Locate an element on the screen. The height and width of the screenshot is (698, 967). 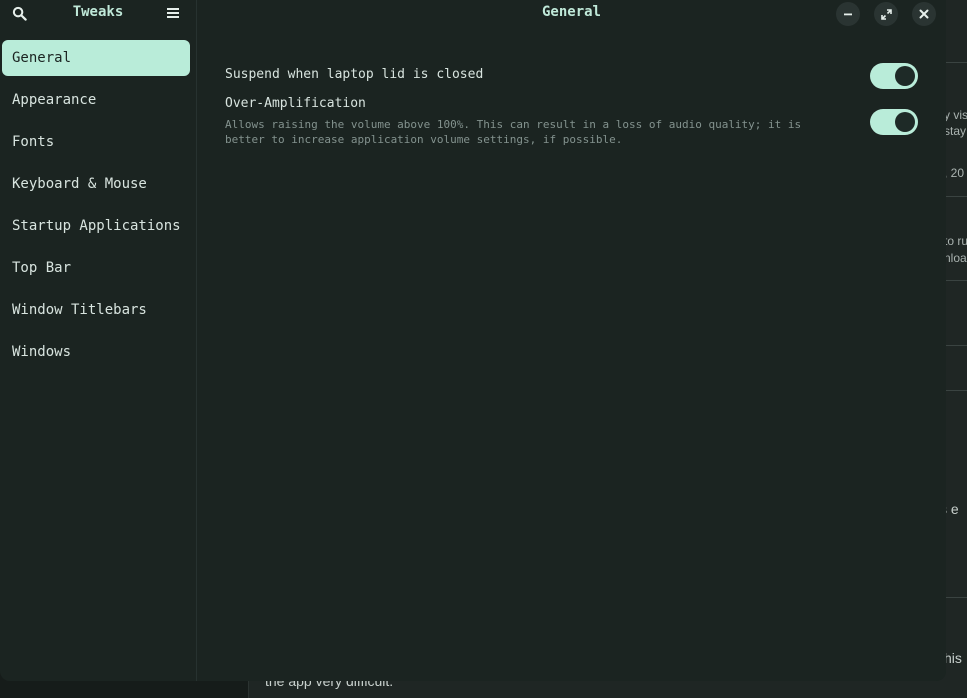
over-amplification-toggle is located at coordinates (894, 122).